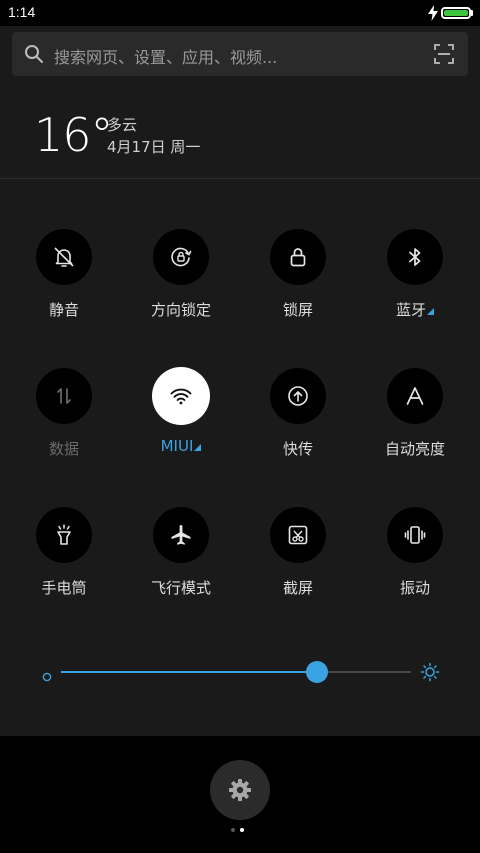 This screenshot has width=480, height=853. I want to click on toggle-vibrate: 振动, so click(415, 552).